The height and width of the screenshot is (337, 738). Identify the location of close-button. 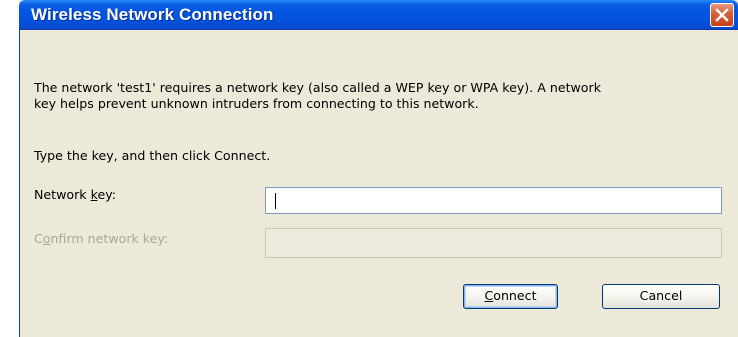
(722, 15).